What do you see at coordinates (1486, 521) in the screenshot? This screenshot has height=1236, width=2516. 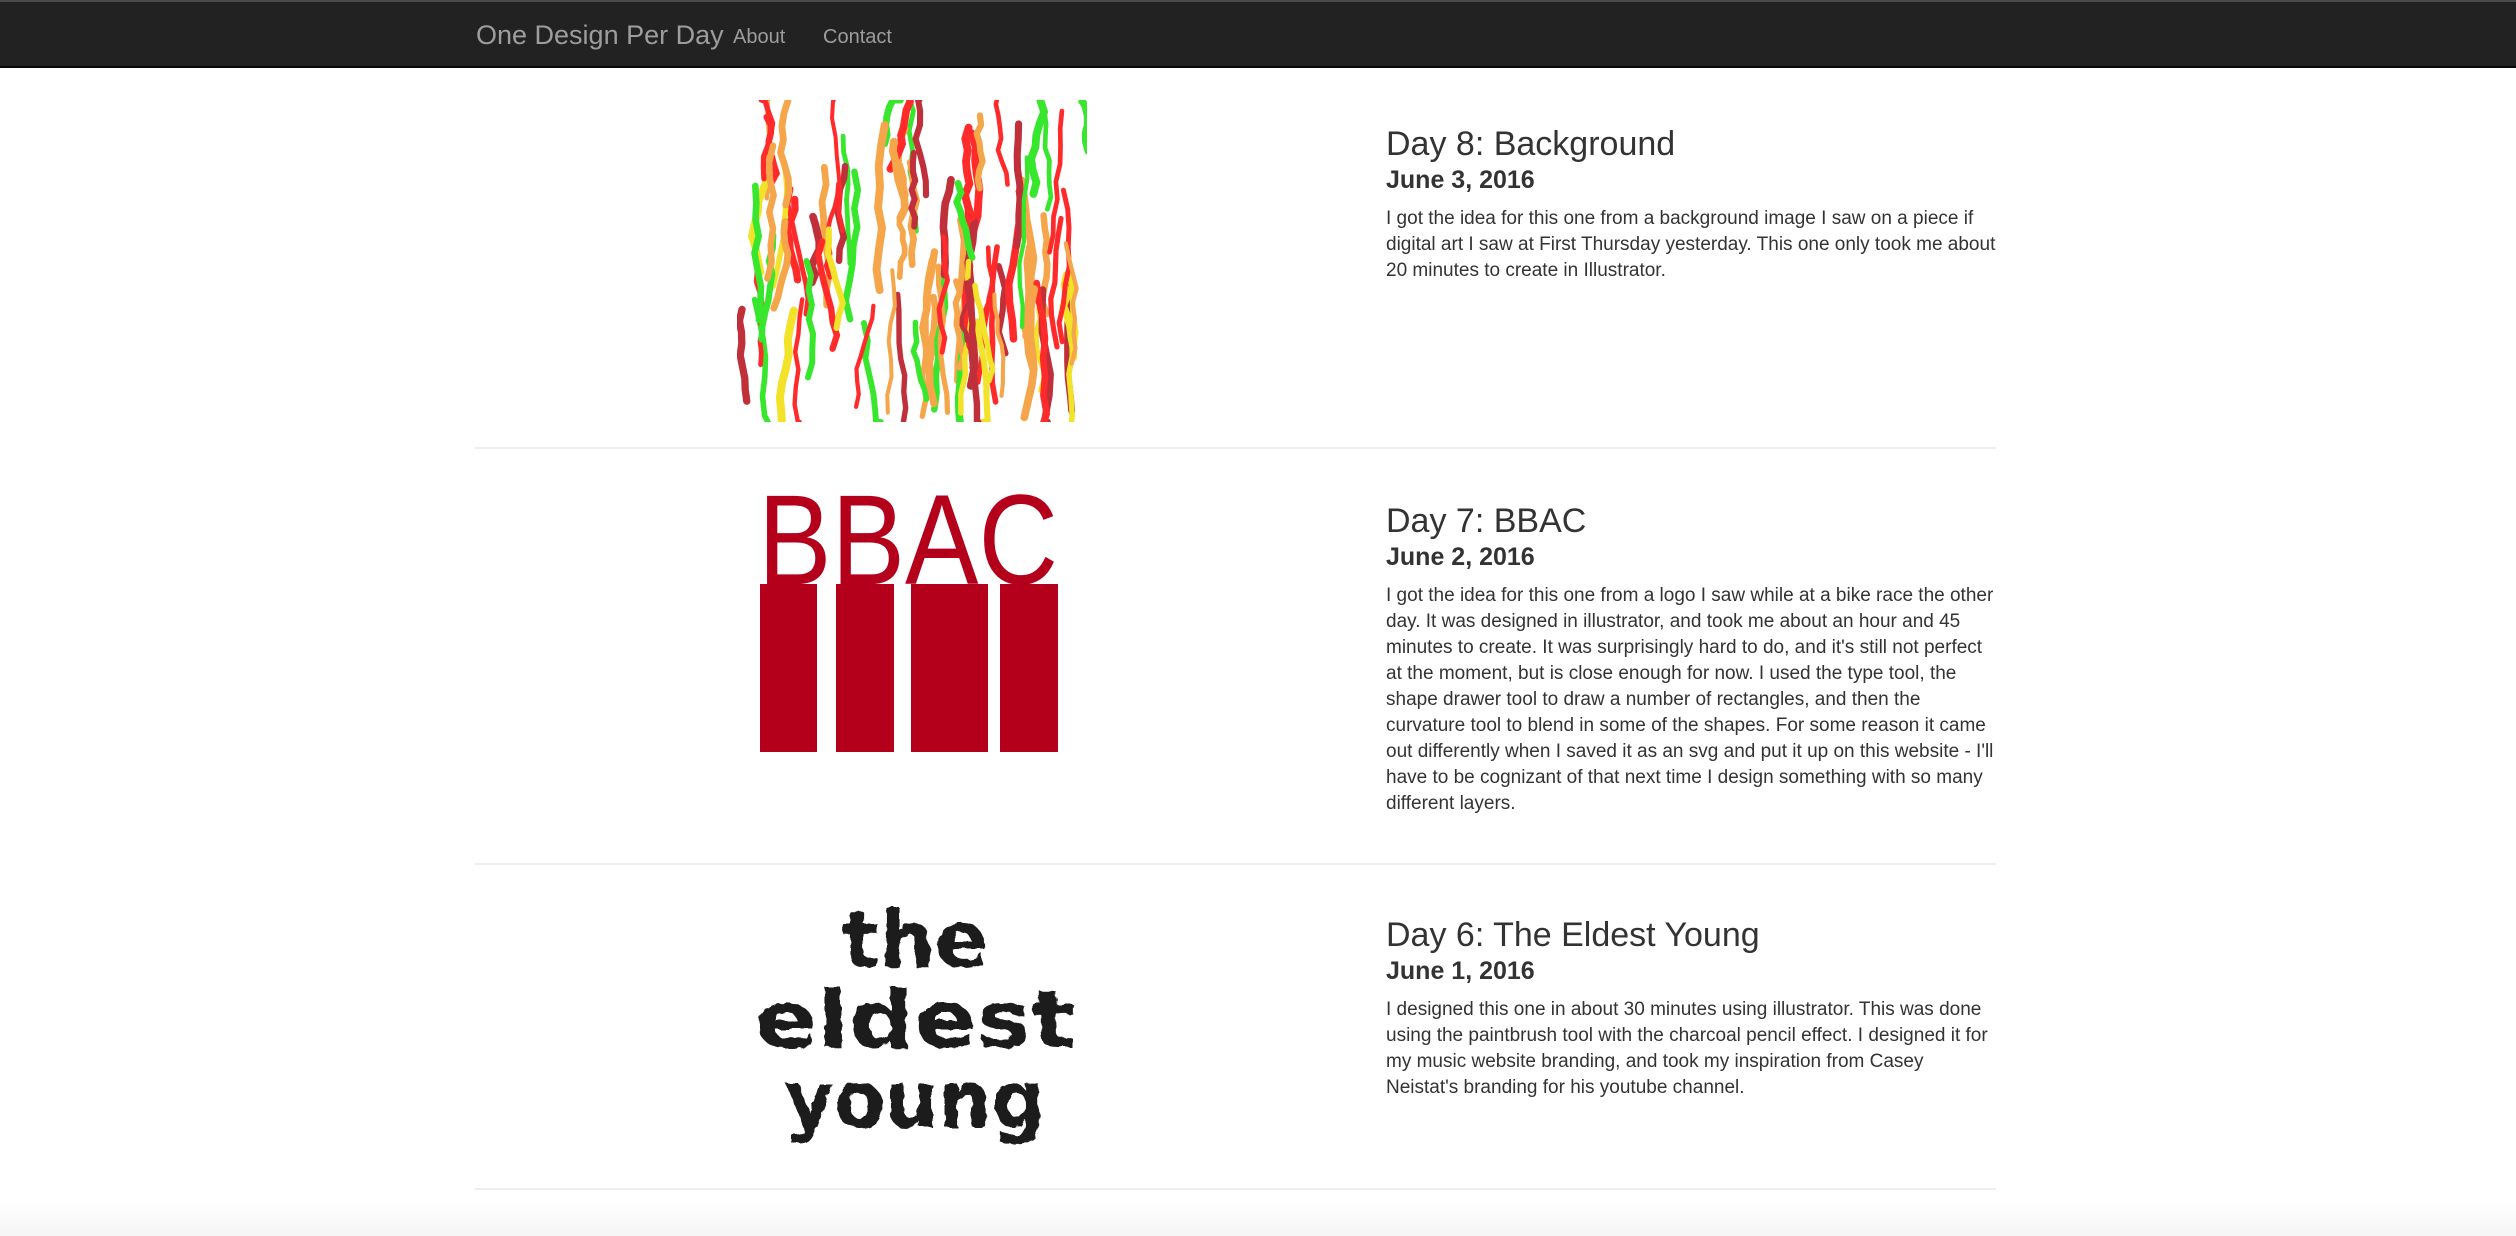 I see `post-title: Day 7: BBAC` at bounding box center [1486, 521].